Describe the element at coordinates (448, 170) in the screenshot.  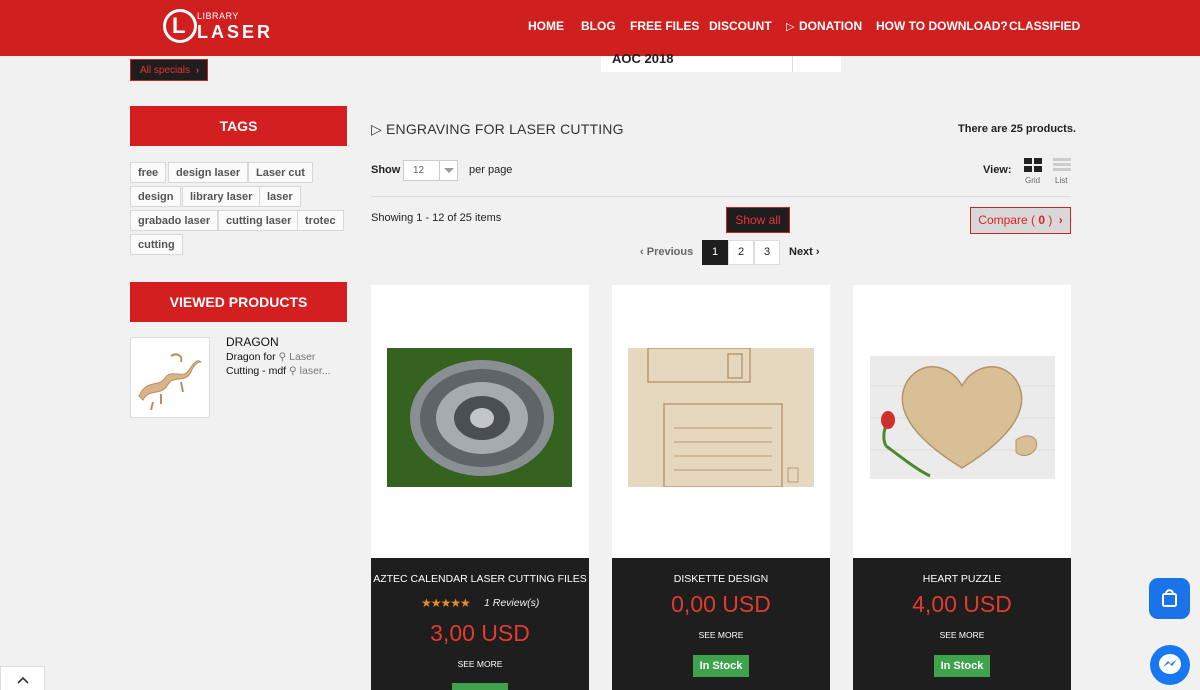
I see `chevron-down-icon` at that location.